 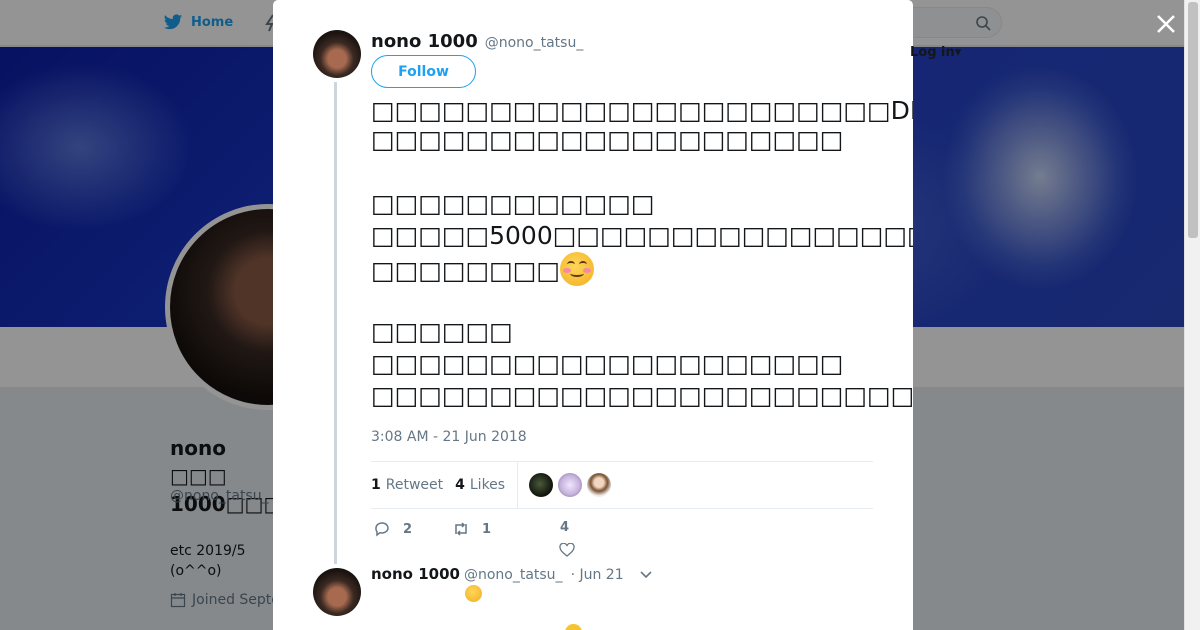 I want to click on reply-header: nono 1000 @nono_tatsu_ · Jun 21, so click(x=497, y=574).